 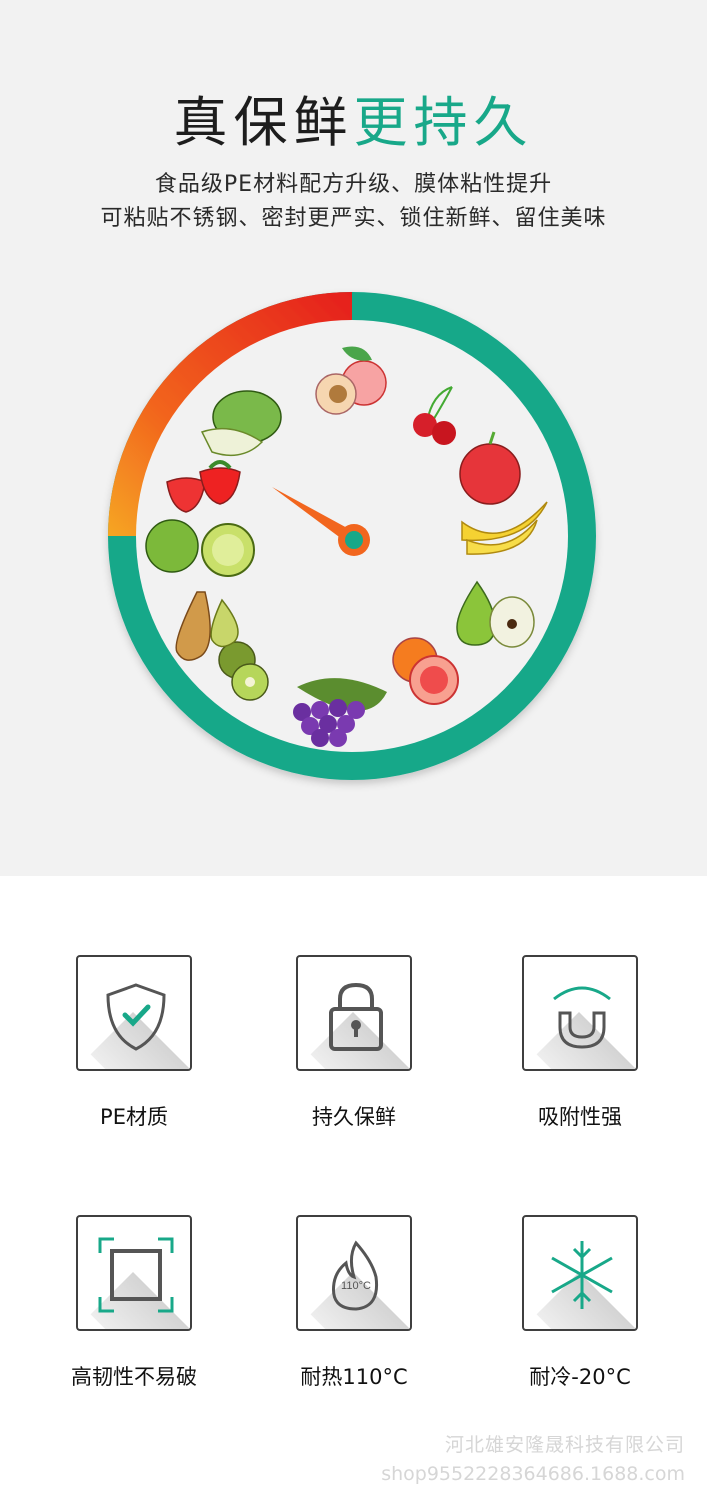 What do you see at coordinates (564, 1445) in the screenshot?
I see `watermark-company: 河北雄安隆晟科技有限公司` at bounding box center [564, 1445].